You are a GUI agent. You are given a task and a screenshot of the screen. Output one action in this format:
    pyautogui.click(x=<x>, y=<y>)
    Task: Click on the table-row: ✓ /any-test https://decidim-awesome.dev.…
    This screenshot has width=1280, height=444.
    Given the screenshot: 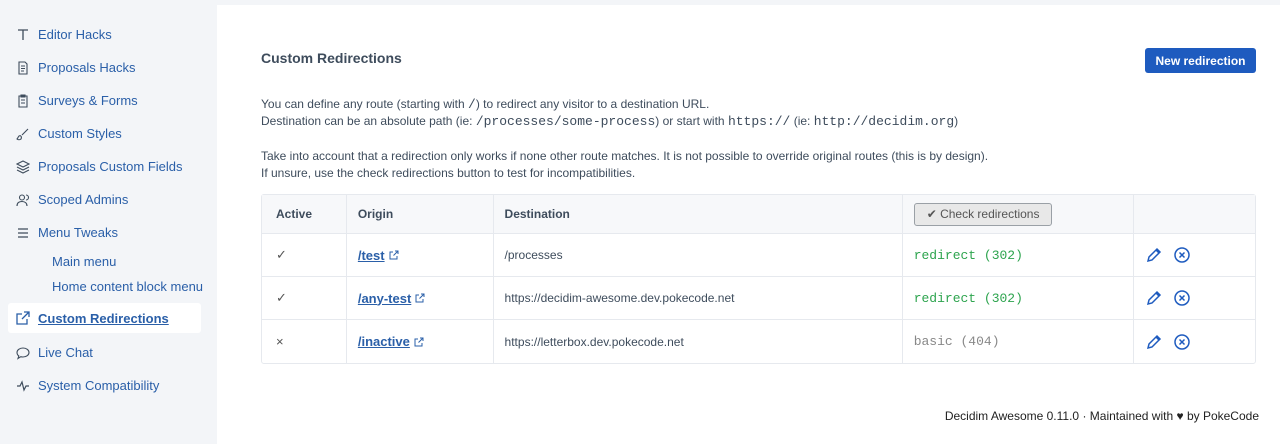 What is the action you would take?
    pyautogui.click(x=758, y=298)
    